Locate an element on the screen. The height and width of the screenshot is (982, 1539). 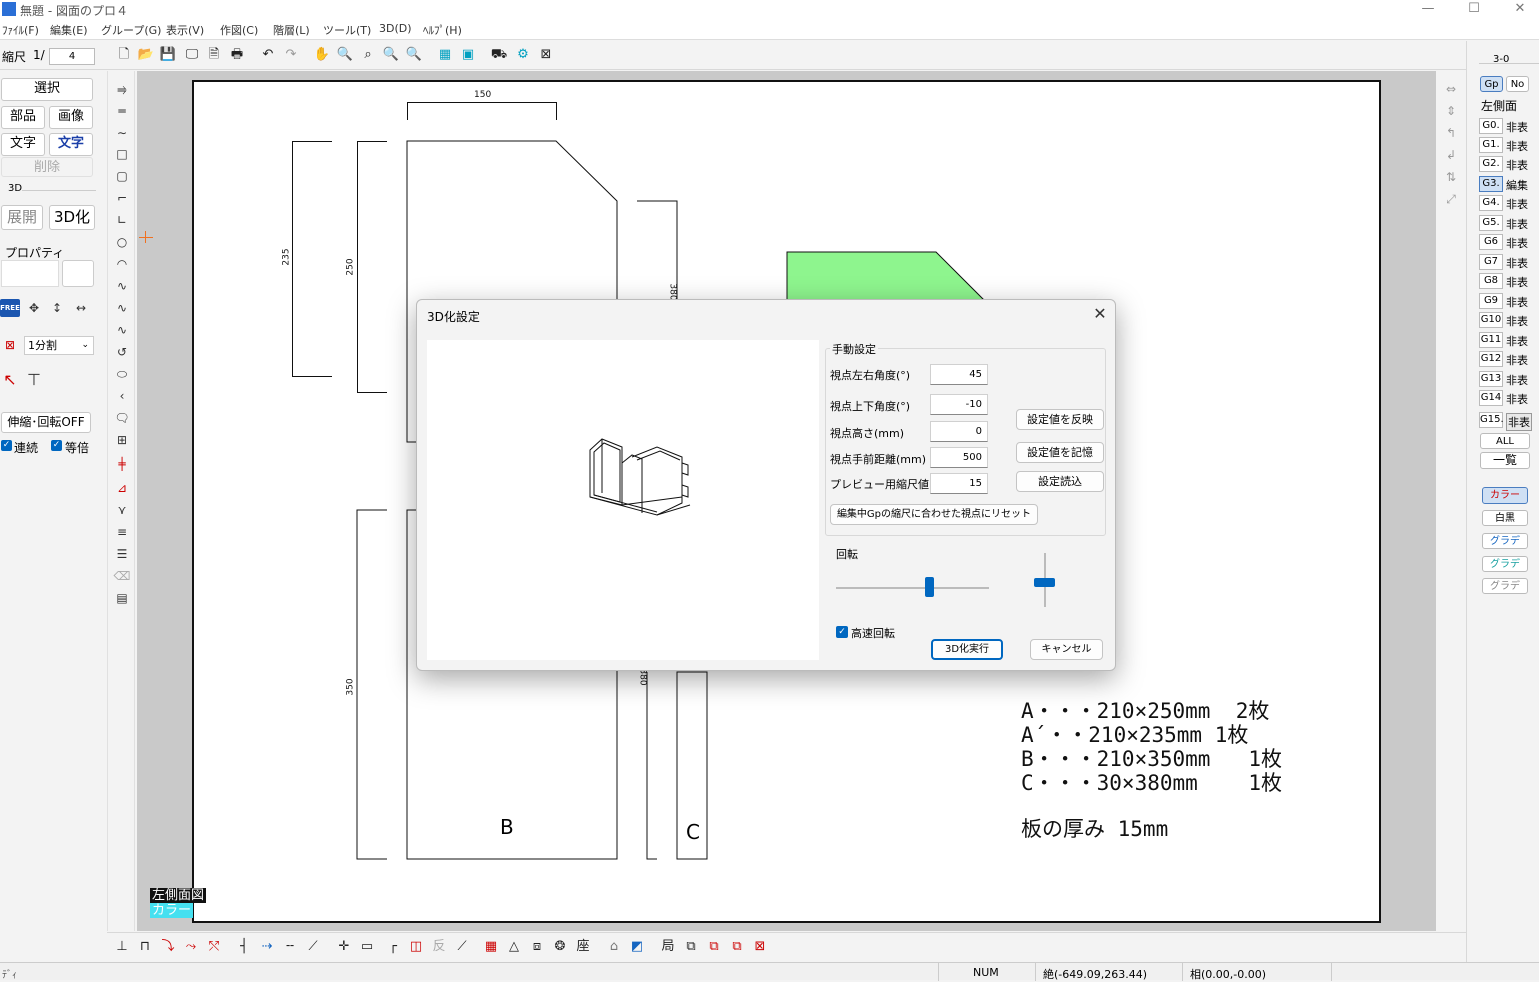
bw-button: 白黒 is located at coordinates (1505, 518).